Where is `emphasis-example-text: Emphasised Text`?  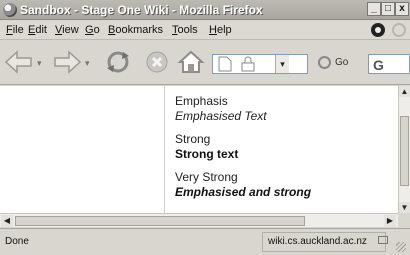
emphasis-example-text: Emphasised Text is located at coordinates (221, 116).